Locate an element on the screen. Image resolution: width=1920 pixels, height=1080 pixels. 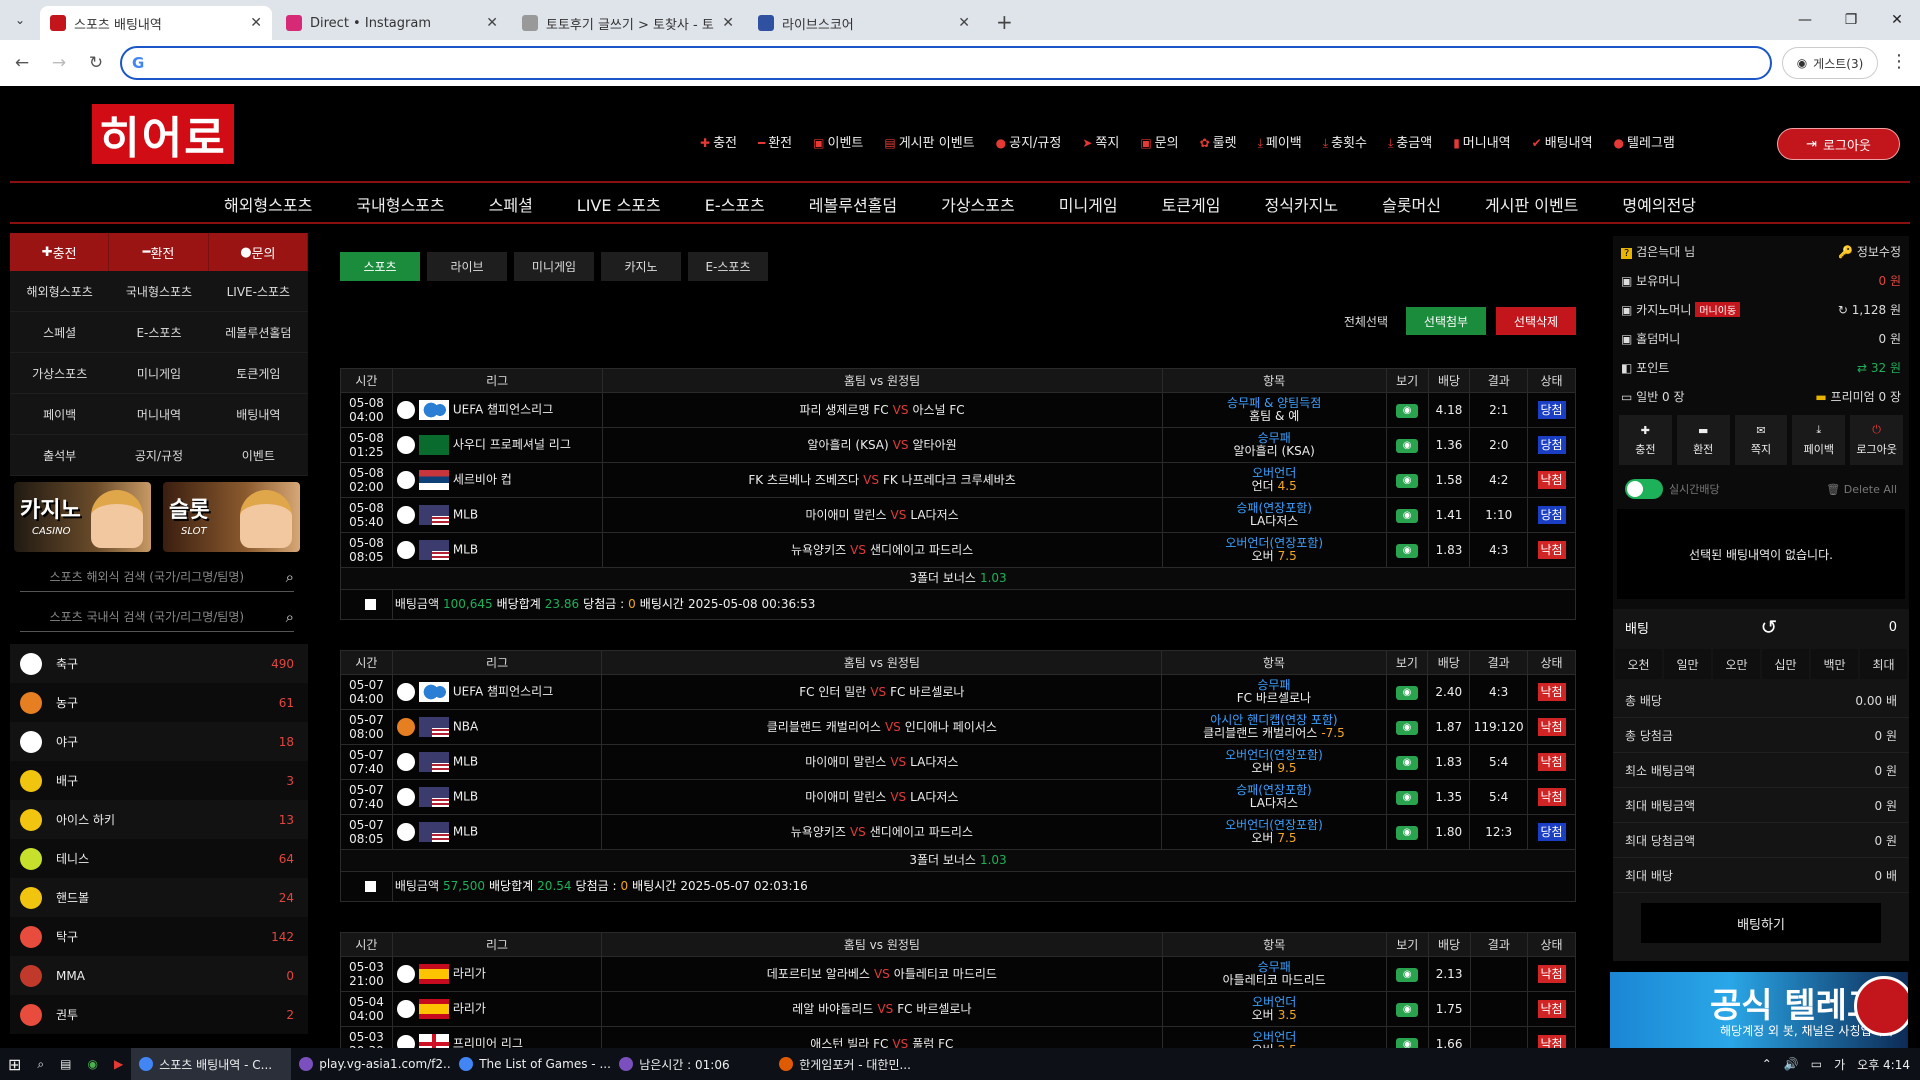
left-menu-item: 국내형스포츠 is located at coordinates (159, 291).